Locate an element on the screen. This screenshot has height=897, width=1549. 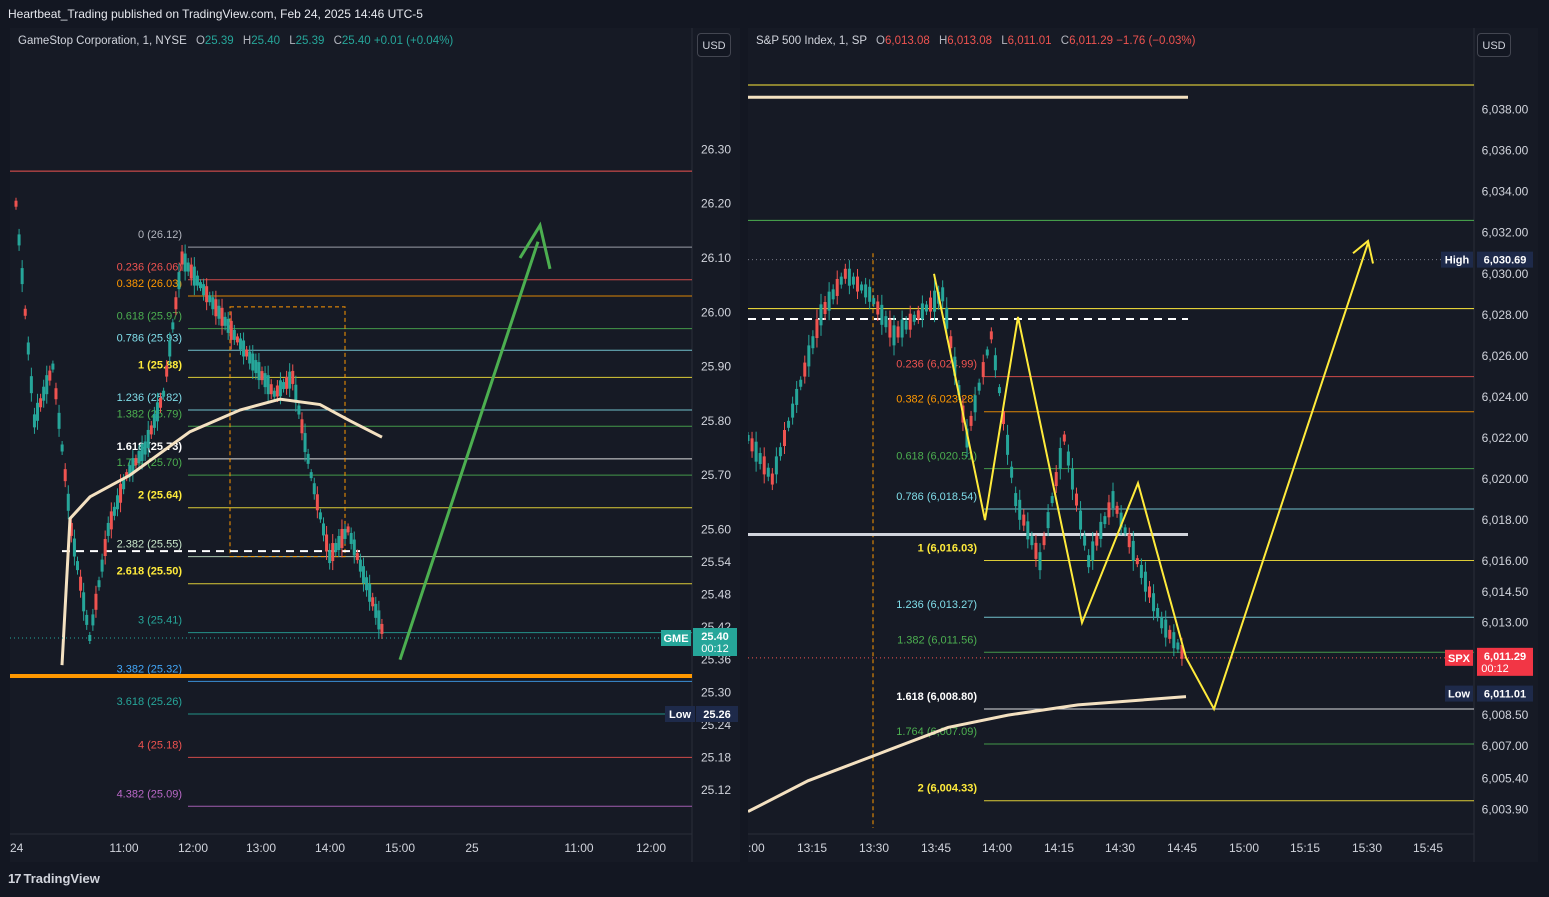
spx-fib-label: 0.618 (6,020.51) is located at coordinates (936, 457).